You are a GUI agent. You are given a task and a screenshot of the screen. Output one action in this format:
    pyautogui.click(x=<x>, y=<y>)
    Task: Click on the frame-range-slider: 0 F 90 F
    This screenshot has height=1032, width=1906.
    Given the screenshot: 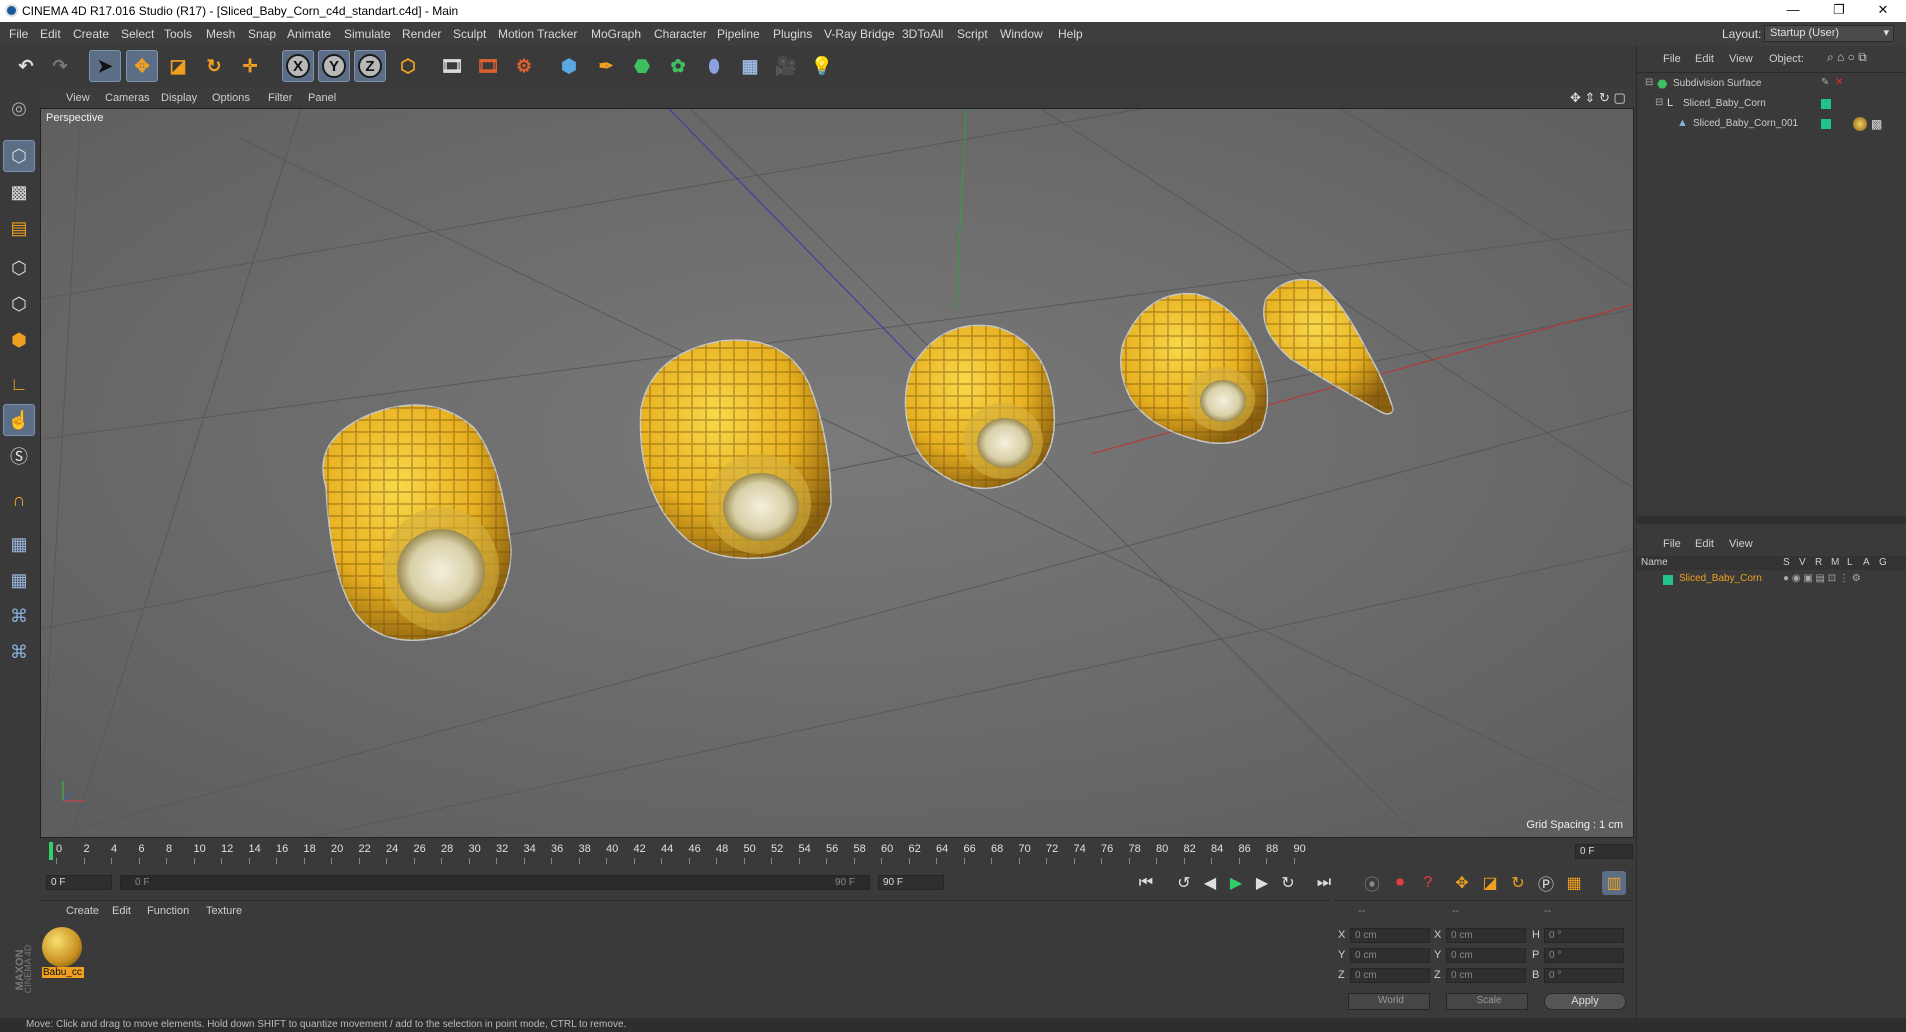 What is the action you would take?
    pyautogui.click(x=495, y=882)
    